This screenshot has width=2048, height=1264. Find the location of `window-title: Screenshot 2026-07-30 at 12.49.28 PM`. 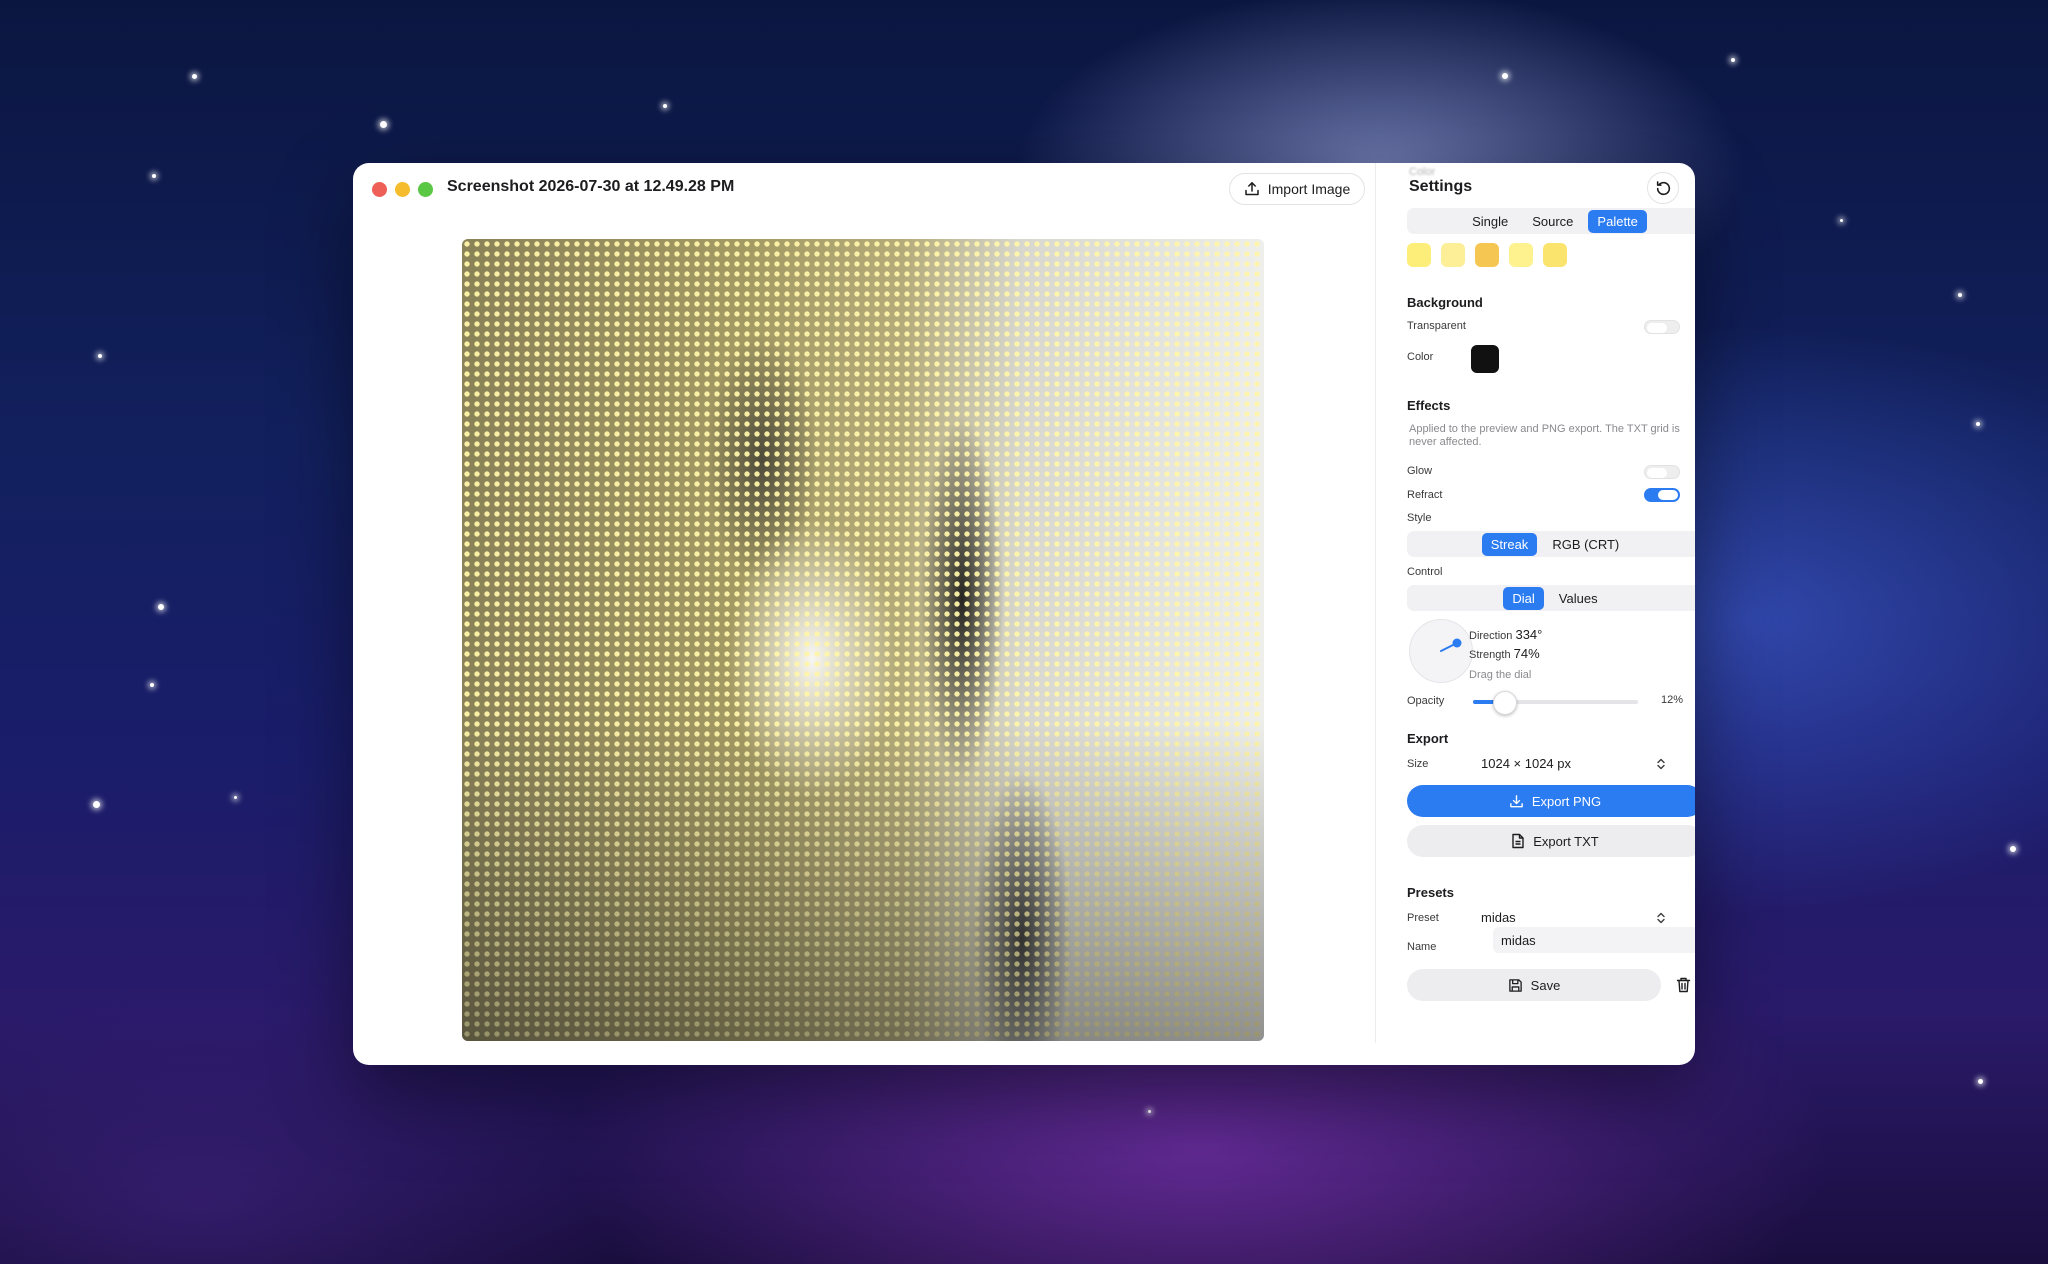

window-title: Screenshot 2026-07-30 at 12.49.28 PM is located at coordinates (591, 186).